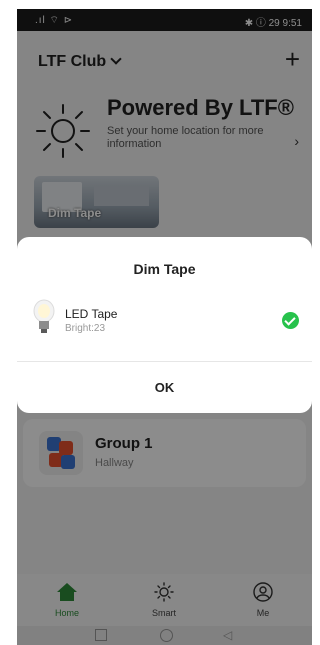 The image size is (320, 645). I want to click on ok-button: OK, so click(164, 387).